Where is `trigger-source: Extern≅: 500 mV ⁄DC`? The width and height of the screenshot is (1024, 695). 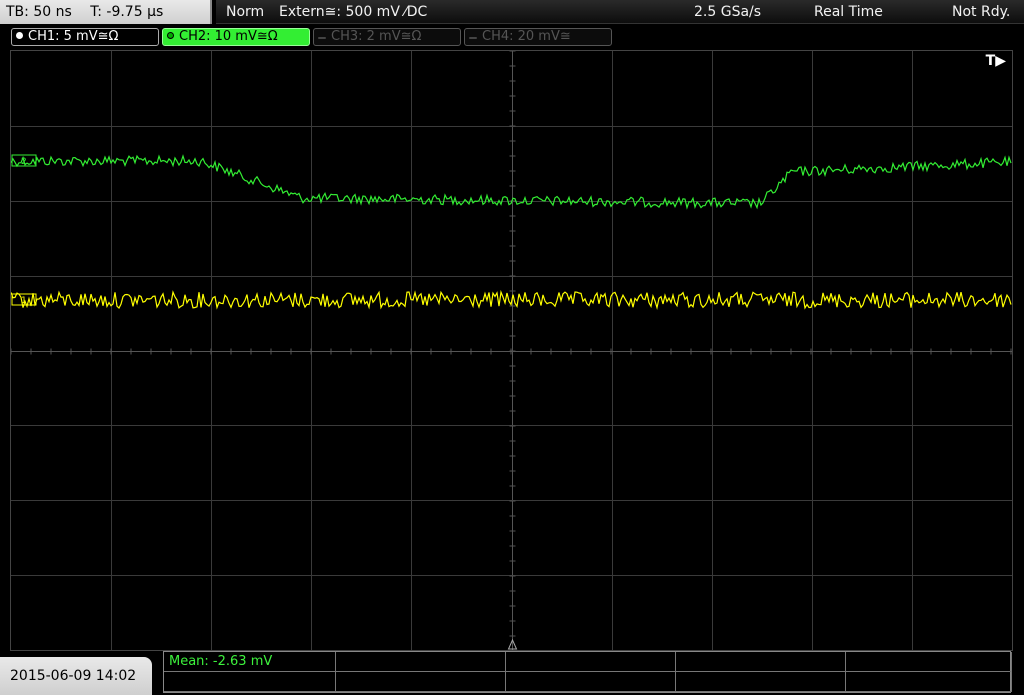
trigger-source: Extern≅: 500 mV ⁄DC is located at coordinates (353, 12).